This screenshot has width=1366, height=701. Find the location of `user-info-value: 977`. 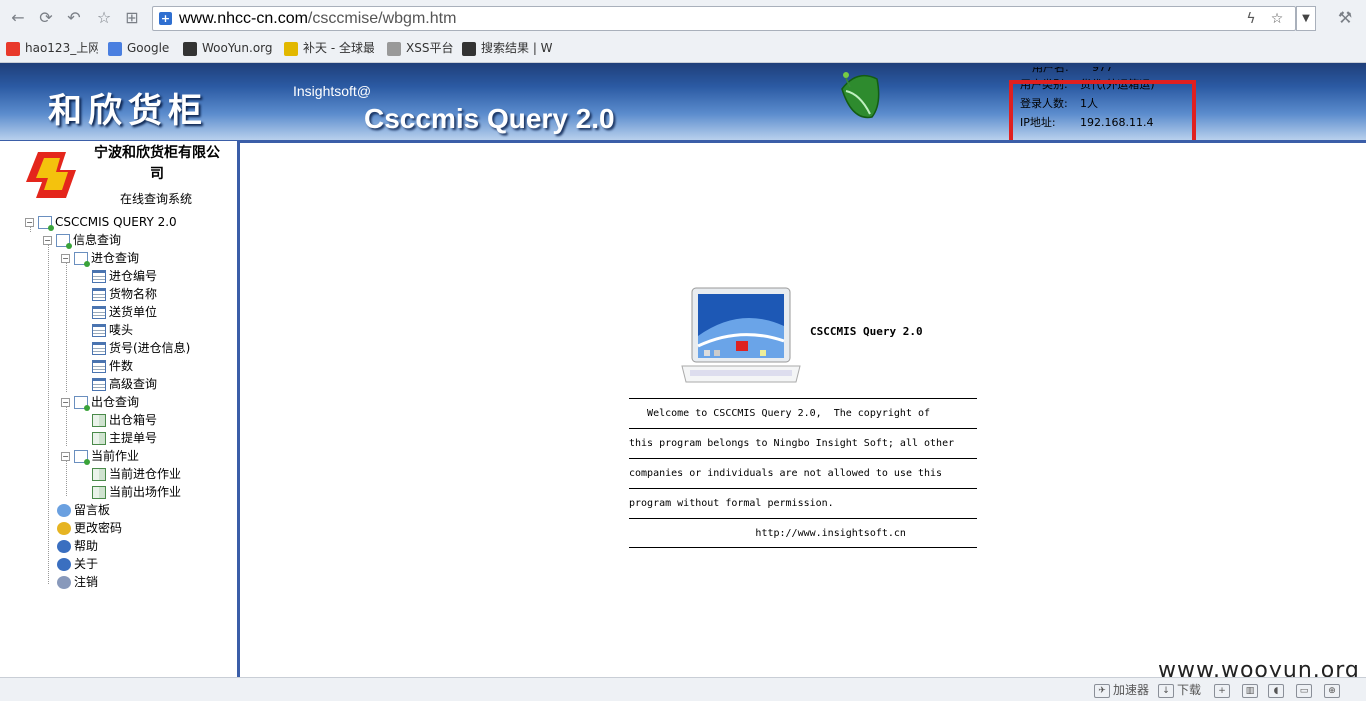

user-info-value: 977 is located at coordinates (1102, 70).